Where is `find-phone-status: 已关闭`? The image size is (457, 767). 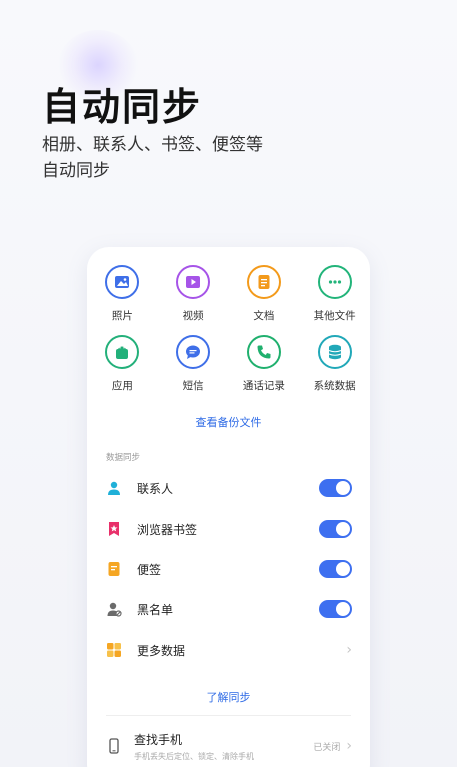
find-phone-status: 已关闭 is located at coordinates (327, 747).